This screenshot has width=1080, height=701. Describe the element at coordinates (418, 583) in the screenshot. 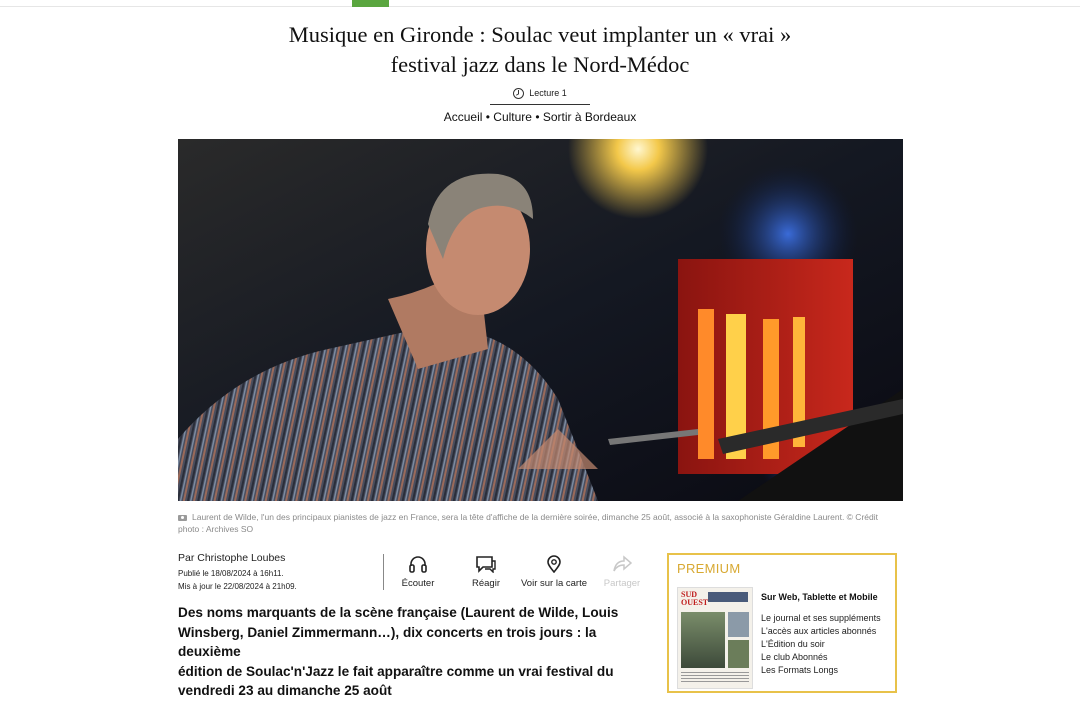

I see `listen-label: Écouter` at that location.